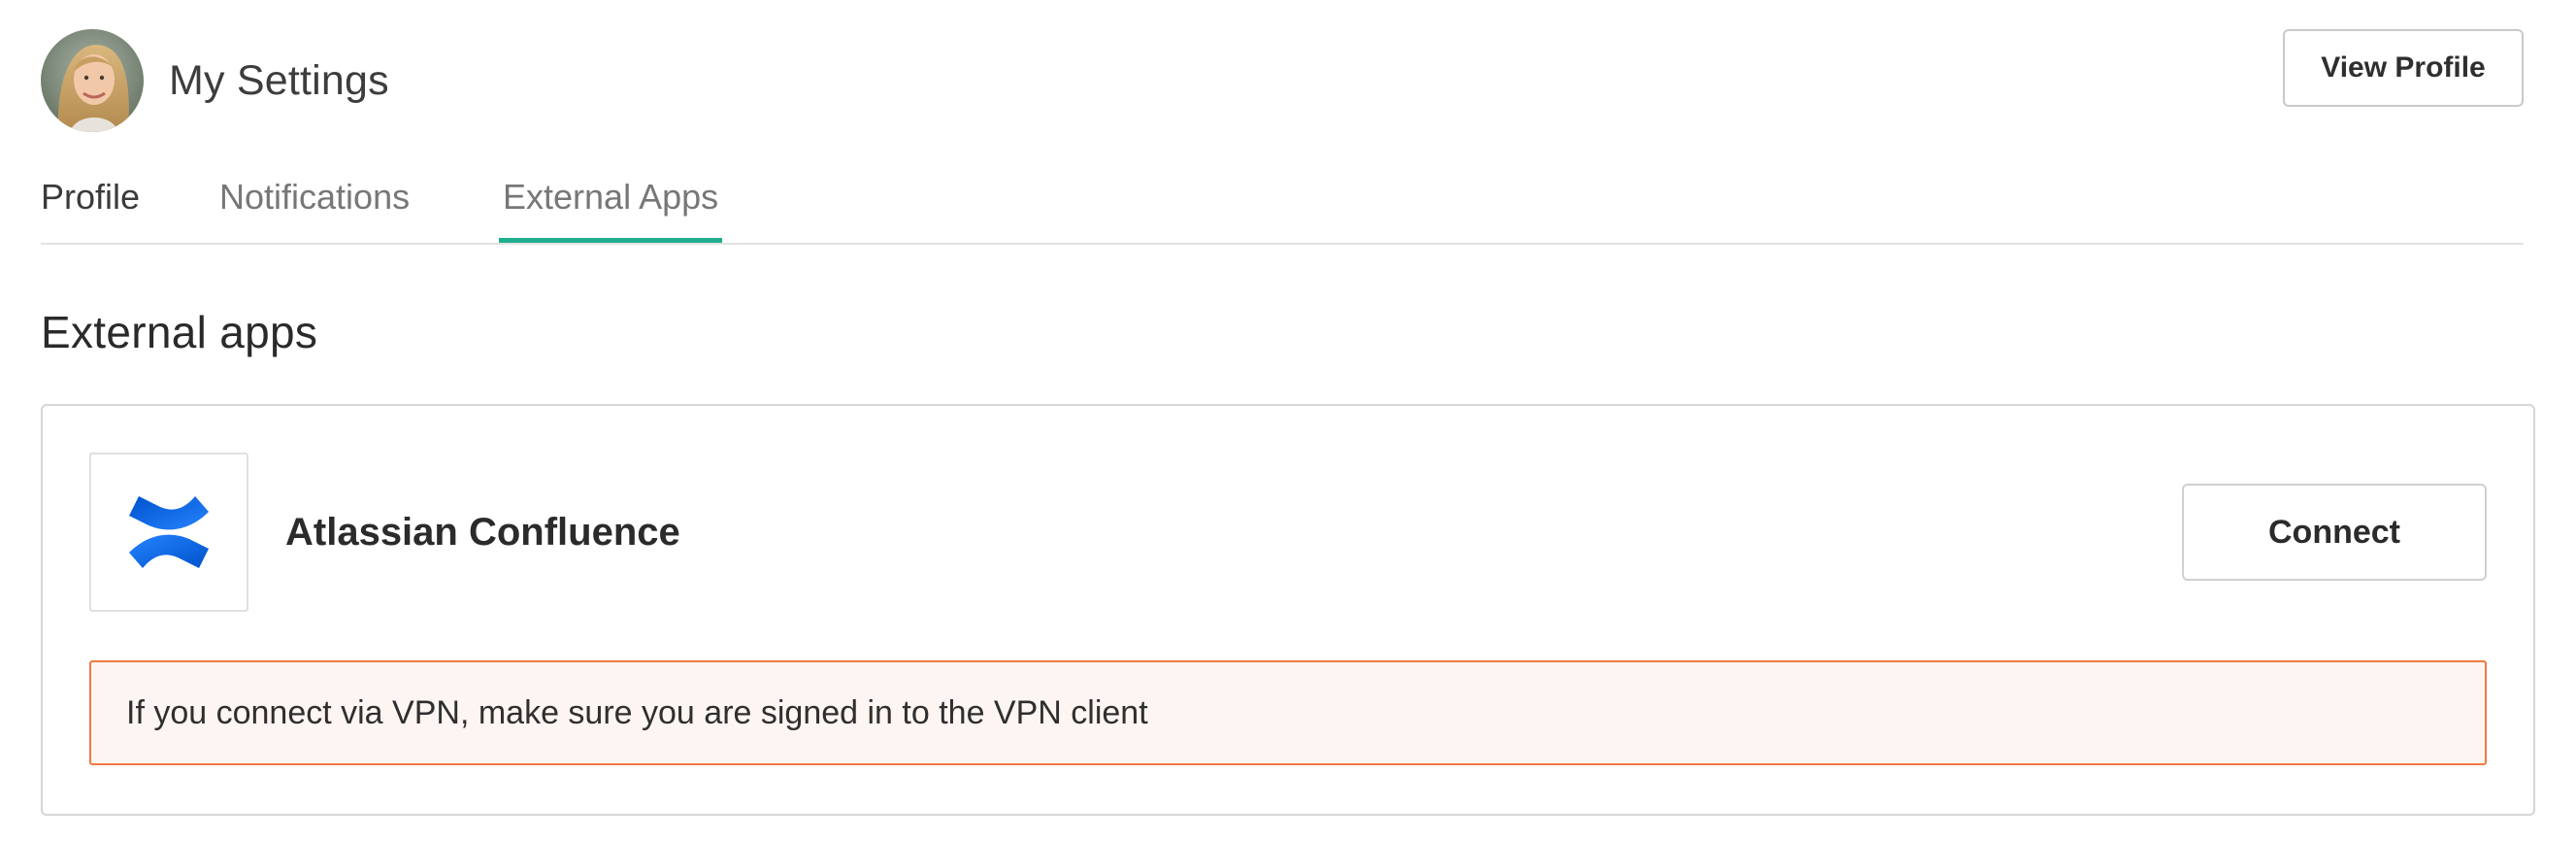 Image resolution: width=2576 pixels, height=841 pixels. Describe the element at coordinates (279, 80) in the screenshot. I see `page-title: My Settings` at that location.